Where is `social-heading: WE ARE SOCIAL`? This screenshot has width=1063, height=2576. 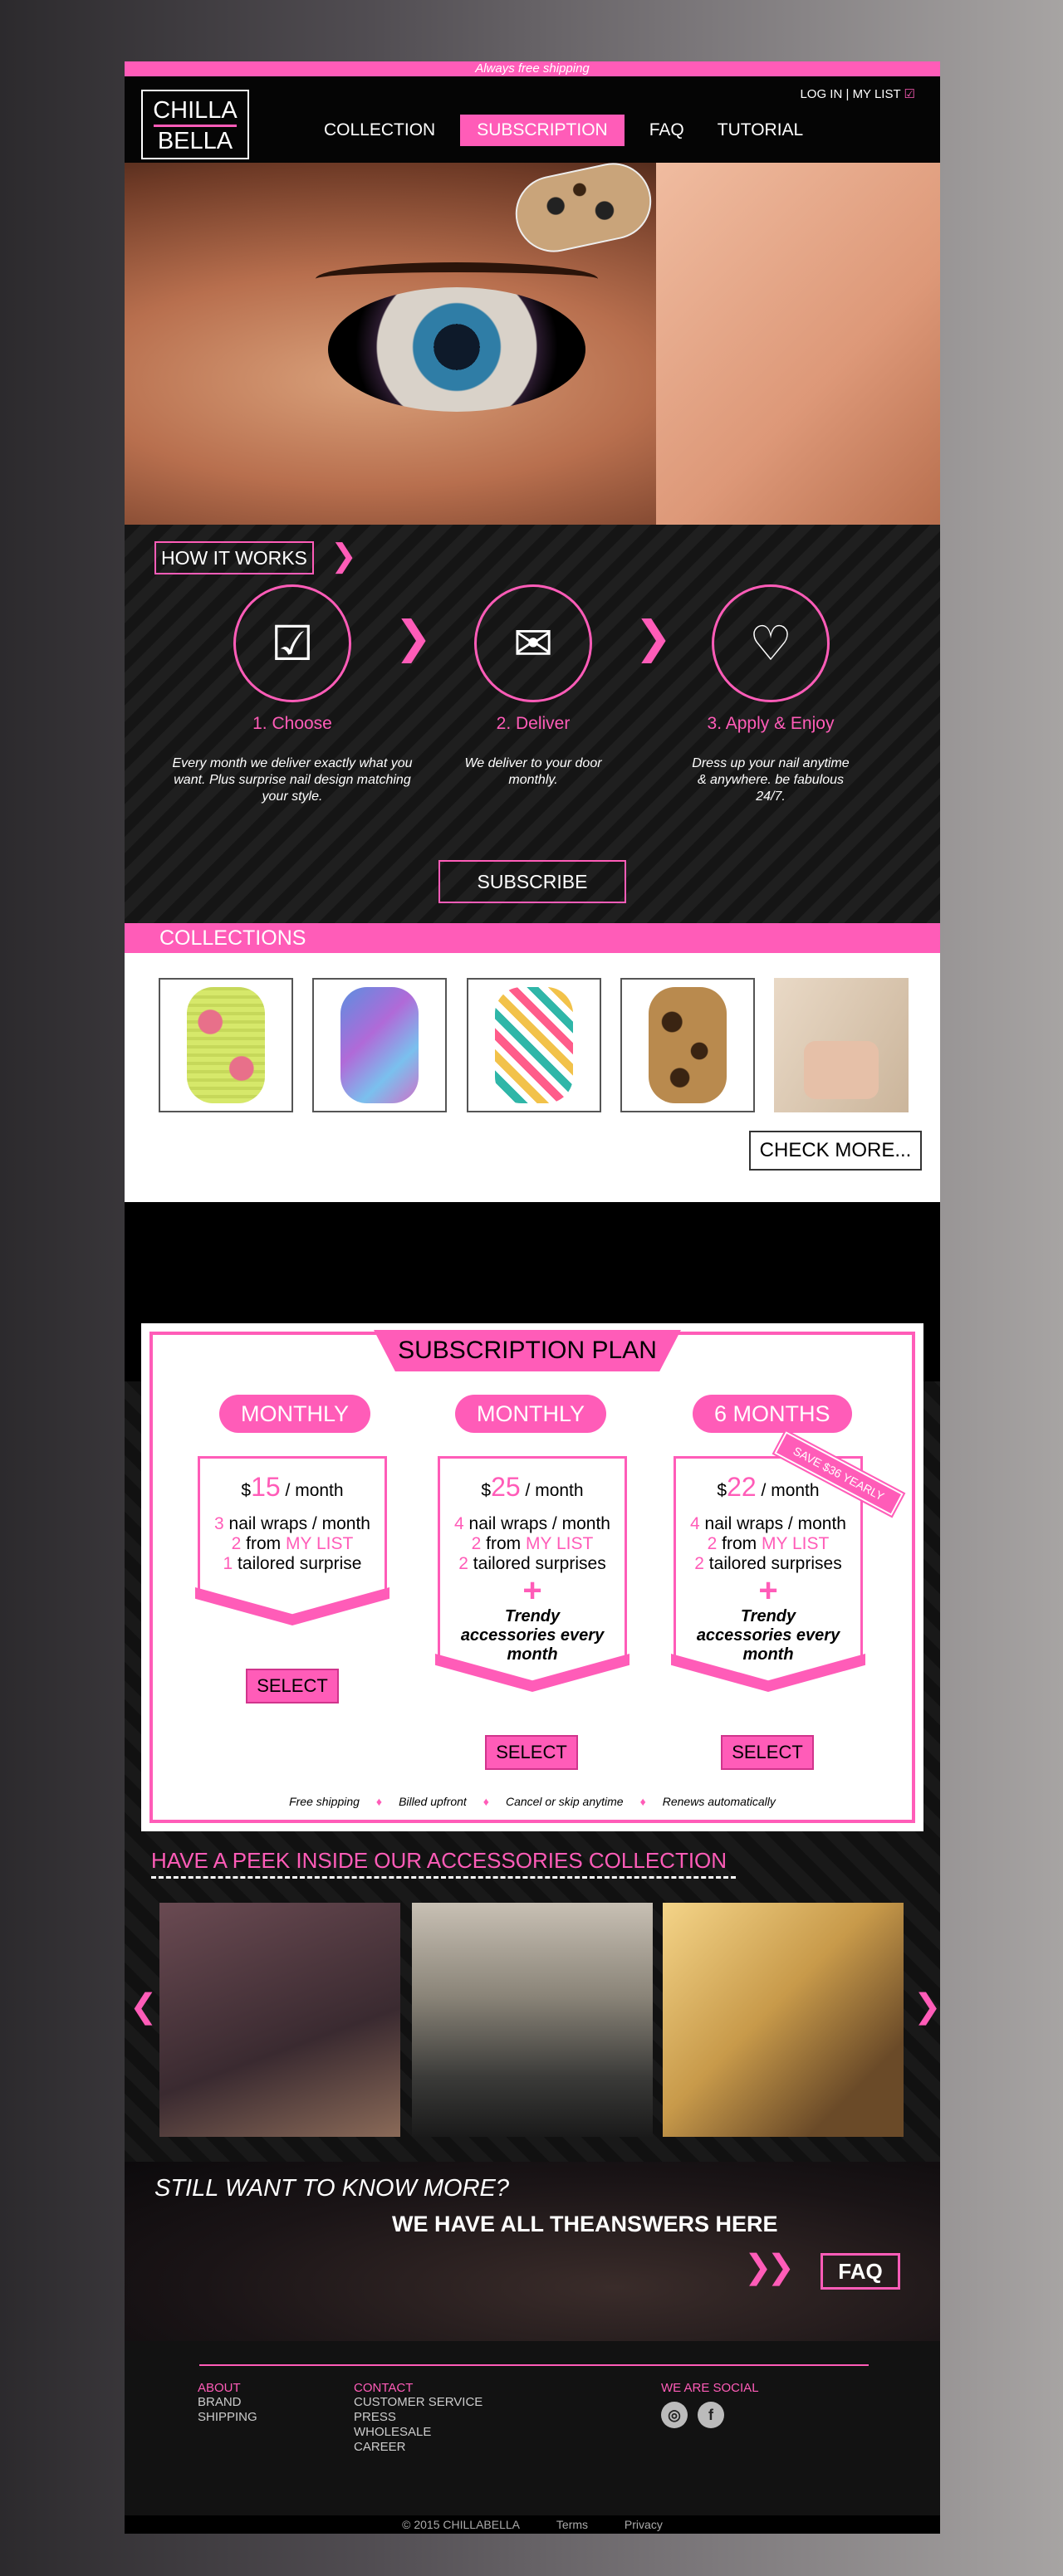 social-heading: WE ARE SOCIAL is located at coordinates (710, 2388).